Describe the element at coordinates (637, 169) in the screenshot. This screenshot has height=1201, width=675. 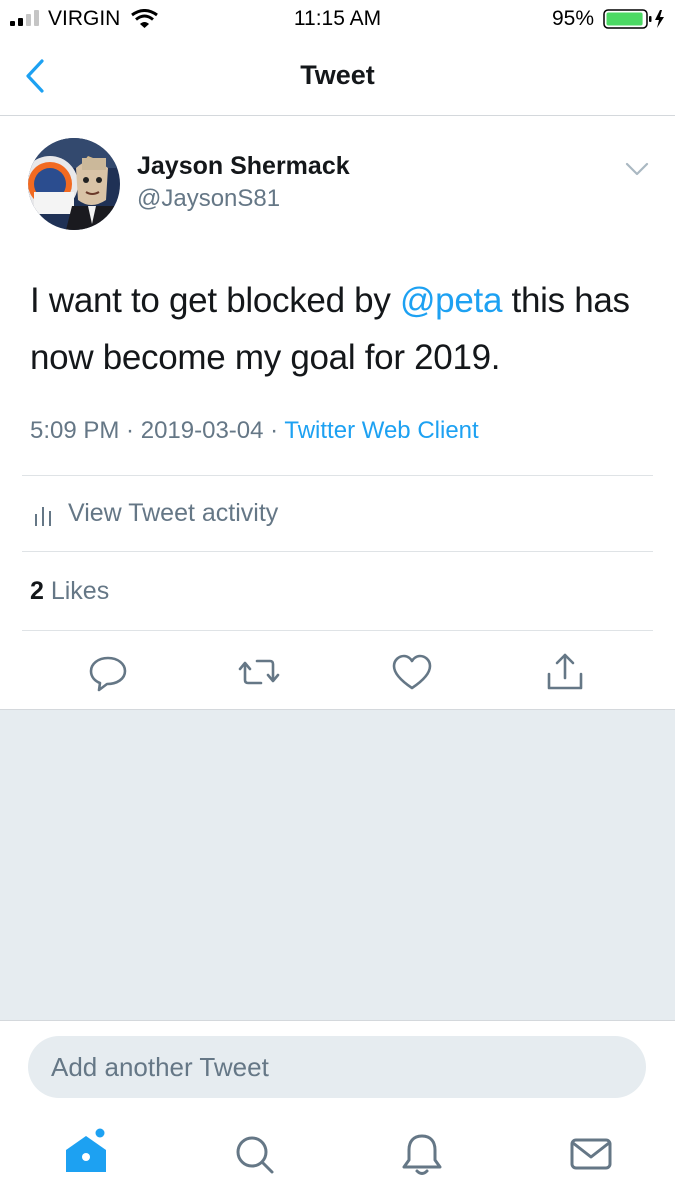
I see `chevron-down-icon` at that location.